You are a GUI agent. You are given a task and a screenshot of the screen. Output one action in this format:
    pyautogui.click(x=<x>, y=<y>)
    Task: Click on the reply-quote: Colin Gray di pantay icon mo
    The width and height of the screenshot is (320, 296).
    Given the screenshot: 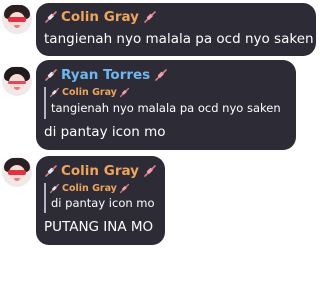 What is the action you would take?
    pyautogui.click(x=101, y=198)
    